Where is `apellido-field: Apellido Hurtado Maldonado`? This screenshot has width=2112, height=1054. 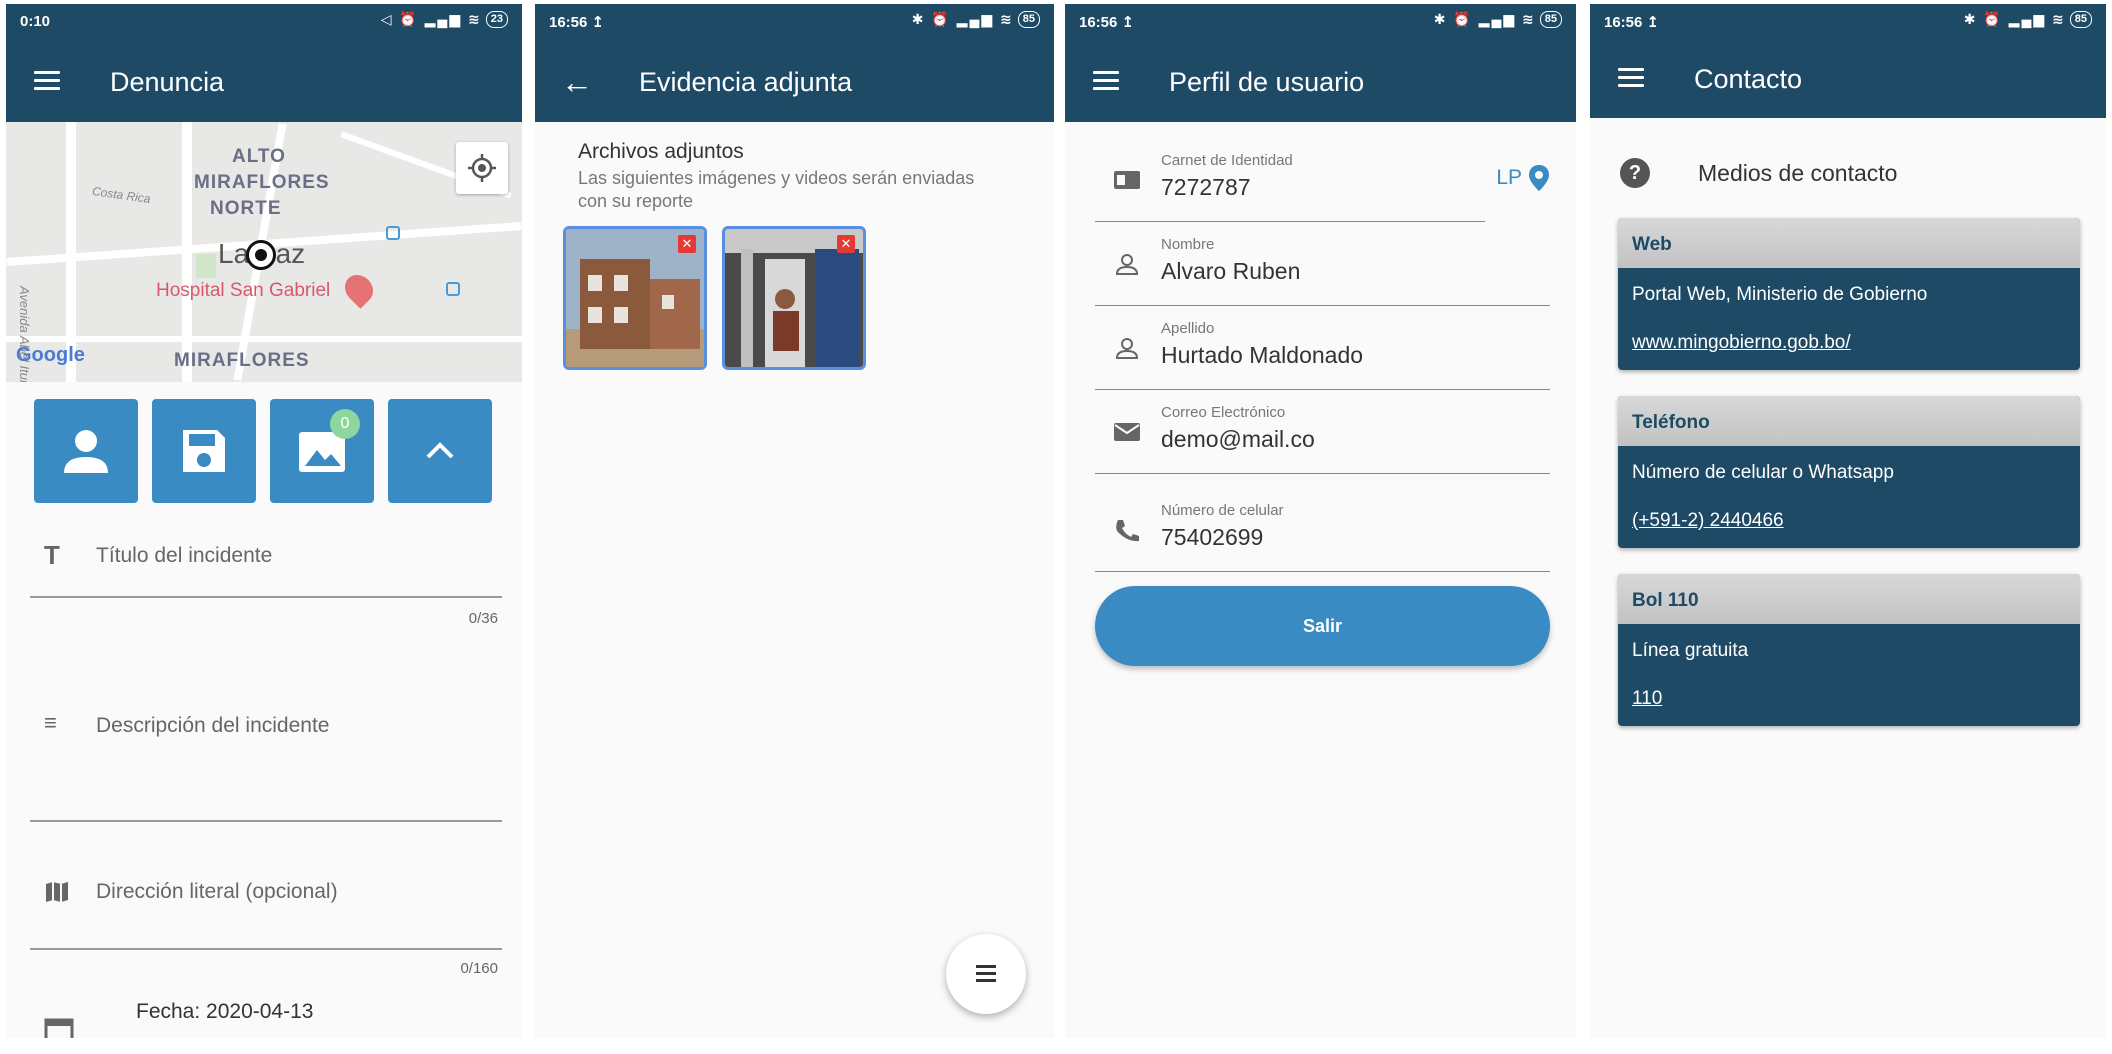 apellido-field: Apellido Hurtado Maldonado is located at coordinates (1322, 348).